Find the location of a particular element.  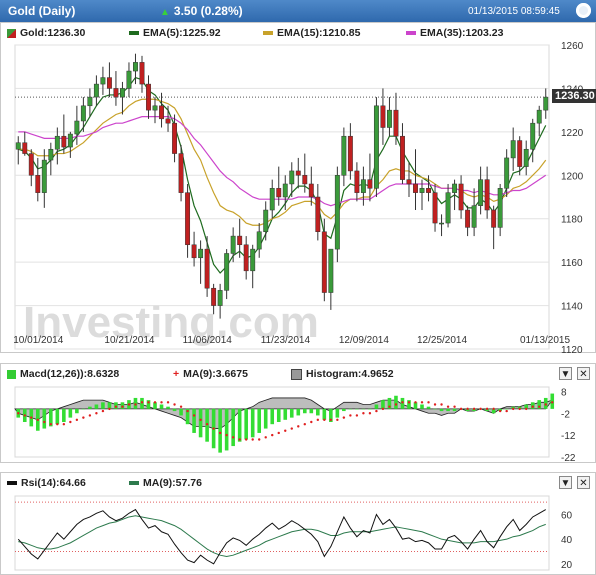

x-tick-label: 12/25/2014 is located at coordinates (442, 340).